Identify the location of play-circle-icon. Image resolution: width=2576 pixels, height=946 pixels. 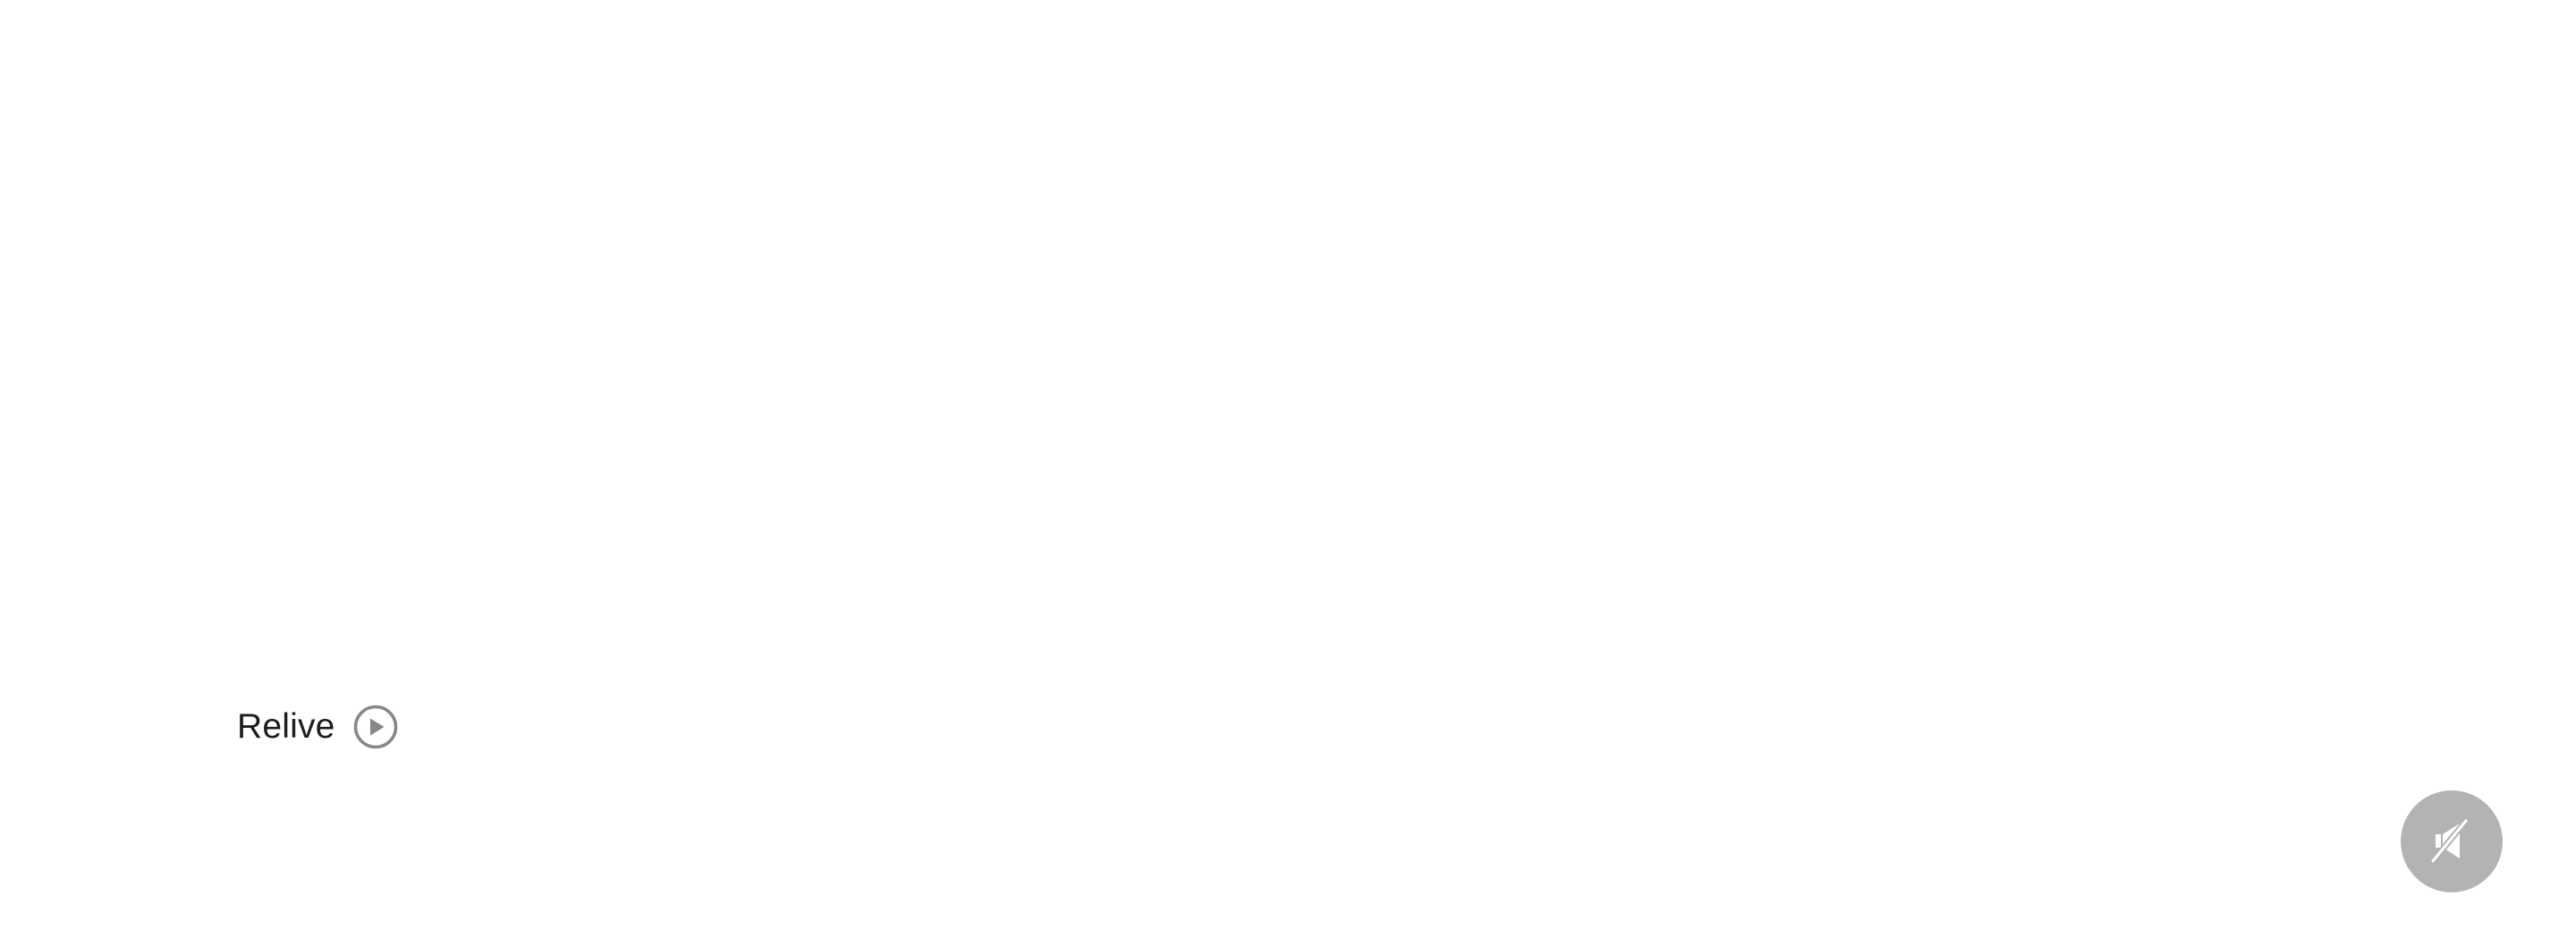
(375, 727).